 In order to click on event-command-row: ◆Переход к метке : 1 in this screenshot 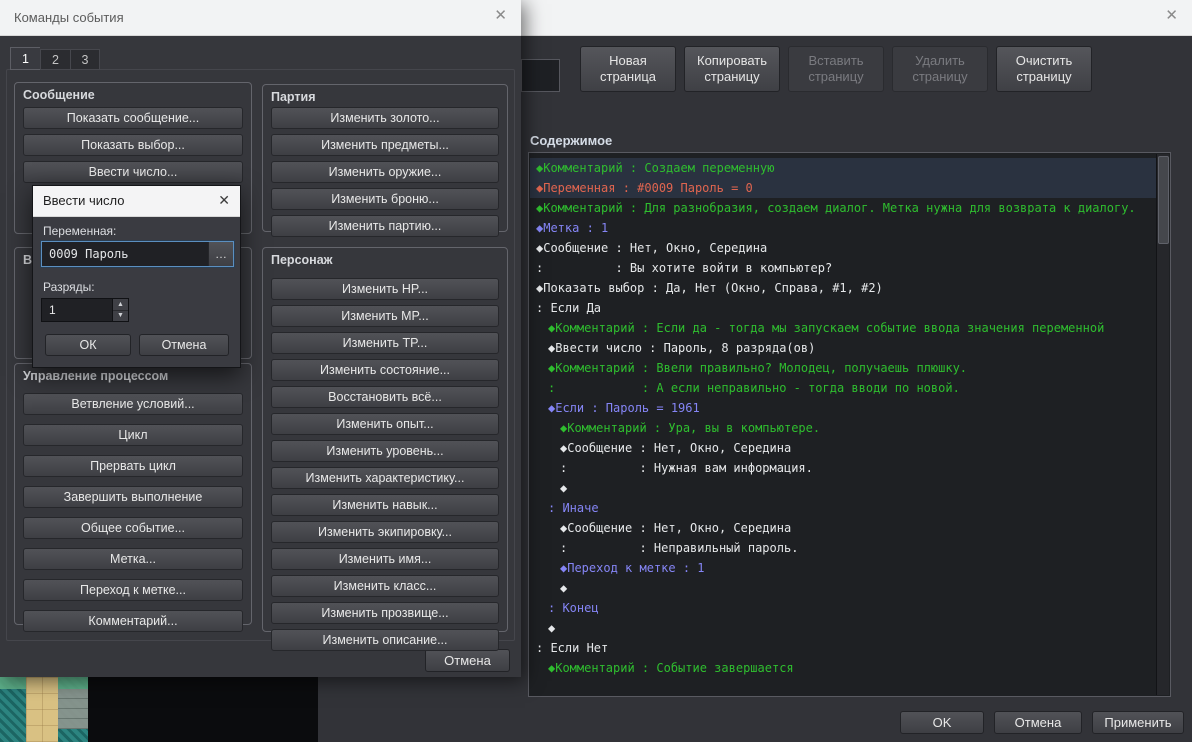, I will do `click(843, 568)`.